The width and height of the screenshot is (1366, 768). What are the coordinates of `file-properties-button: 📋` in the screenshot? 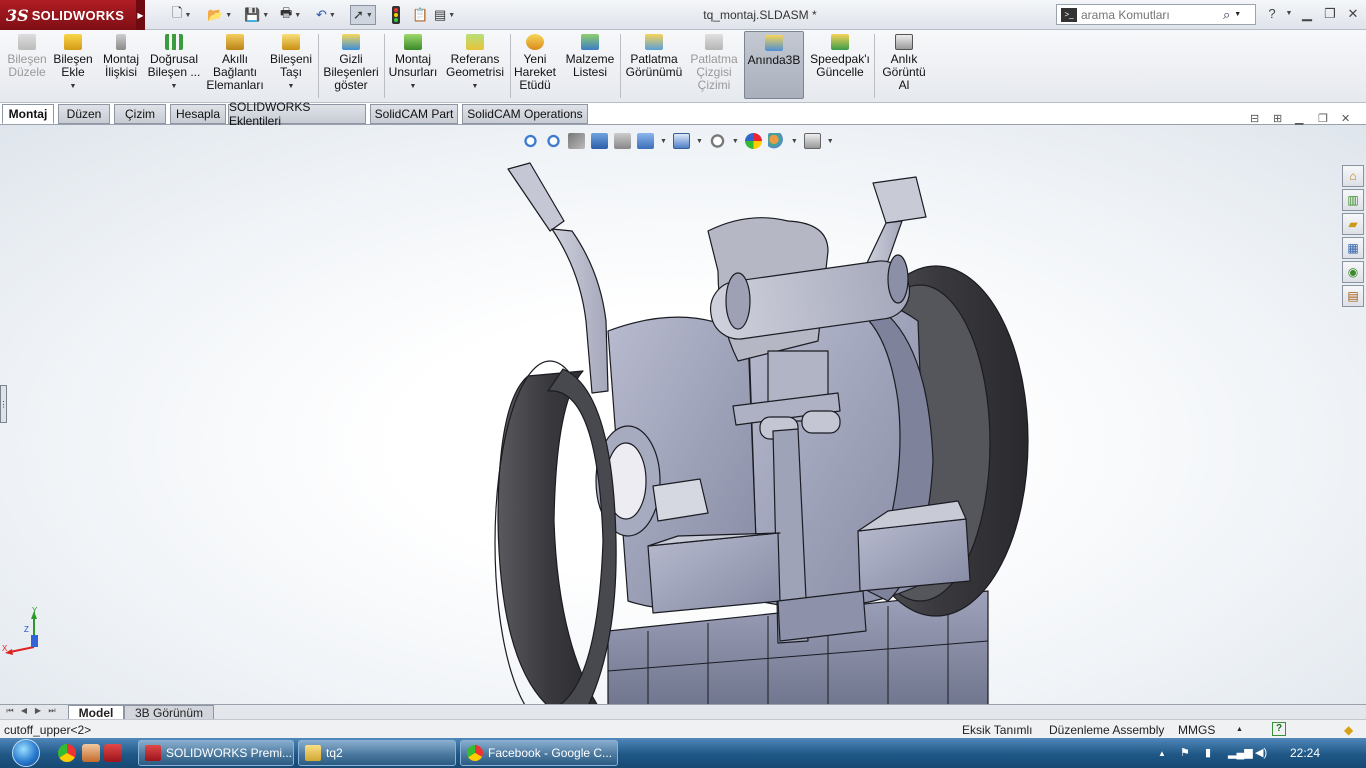 It's located at (420, 15).